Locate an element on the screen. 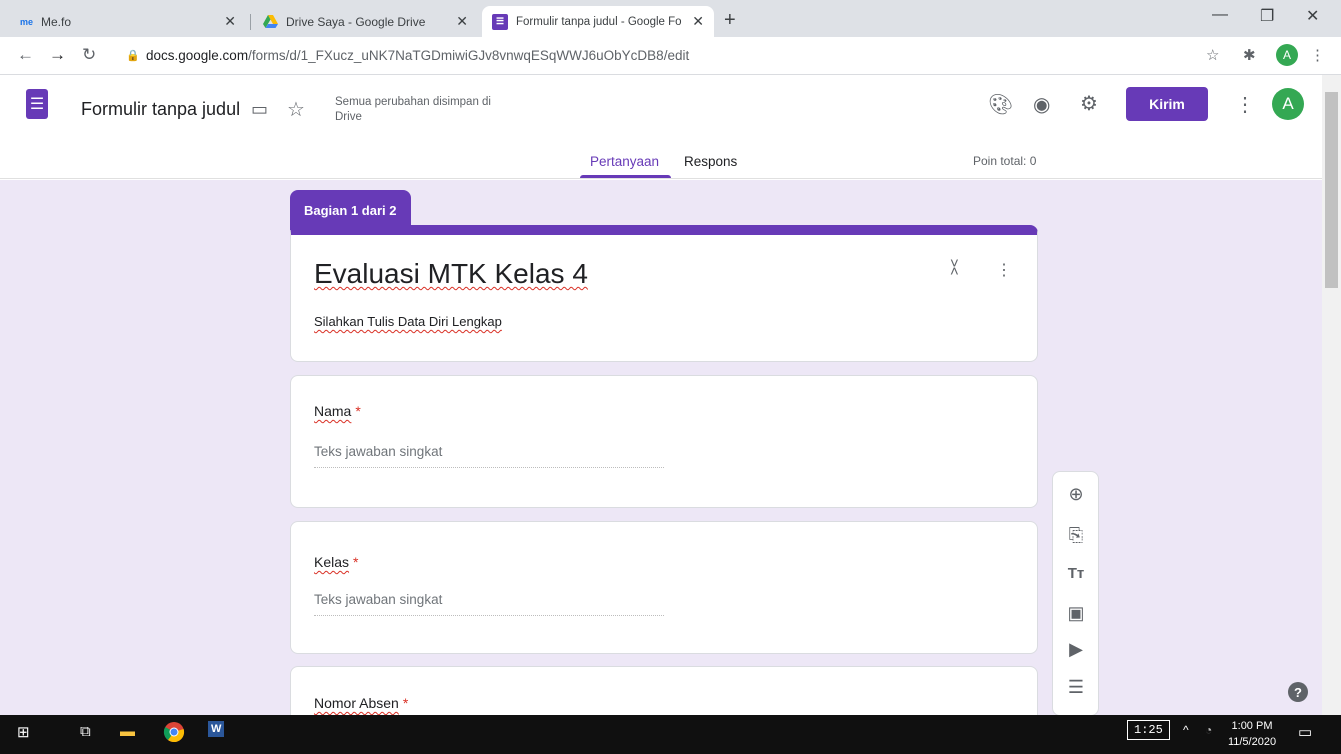  question-label: Nama * is located at coordinates (337, 411).